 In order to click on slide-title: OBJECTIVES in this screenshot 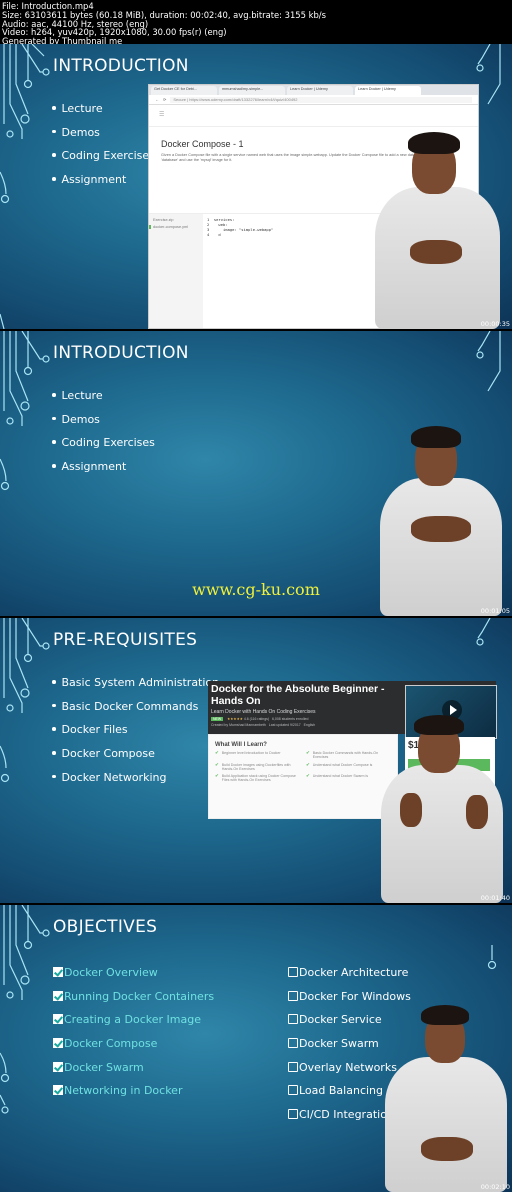, I will do `click(105, 927)`.